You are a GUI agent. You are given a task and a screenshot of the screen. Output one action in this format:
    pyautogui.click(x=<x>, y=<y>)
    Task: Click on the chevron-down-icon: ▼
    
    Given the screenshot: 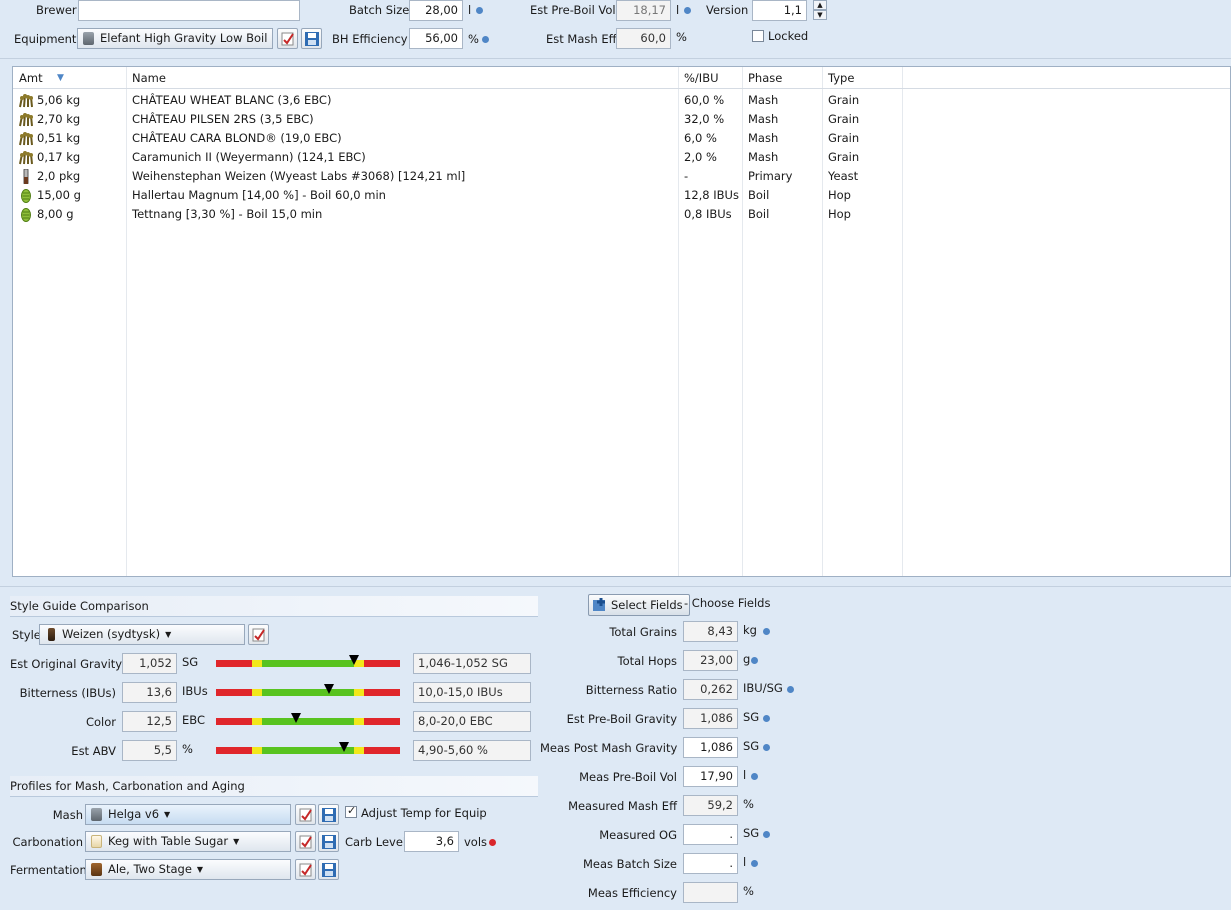 What is the action you would take?
    pyautogui.click(x=168, y=634)
    